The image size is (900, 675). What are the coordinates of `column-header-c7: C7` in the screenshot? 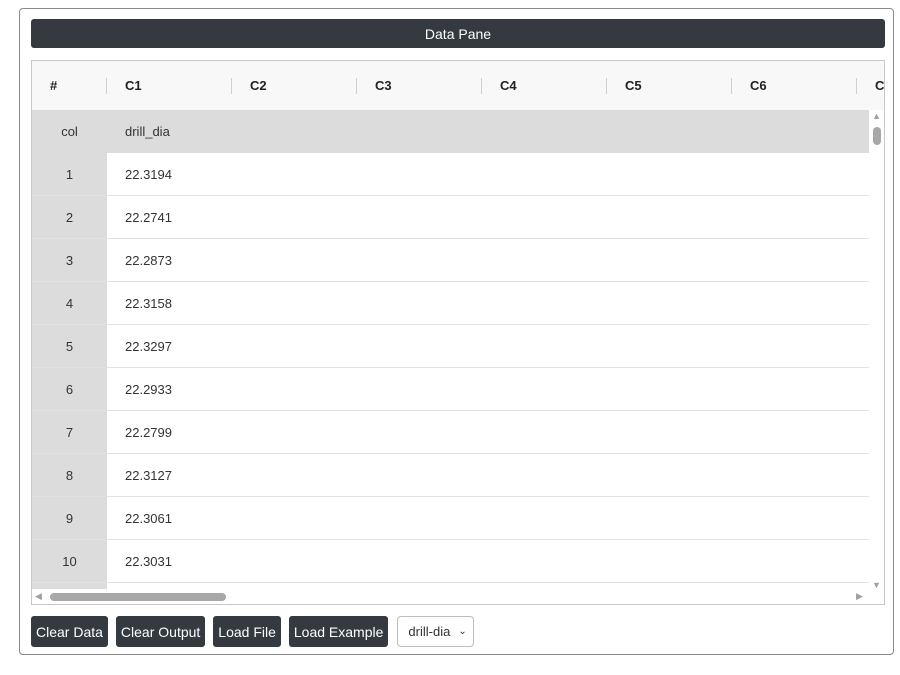 It's located at (879, 85).